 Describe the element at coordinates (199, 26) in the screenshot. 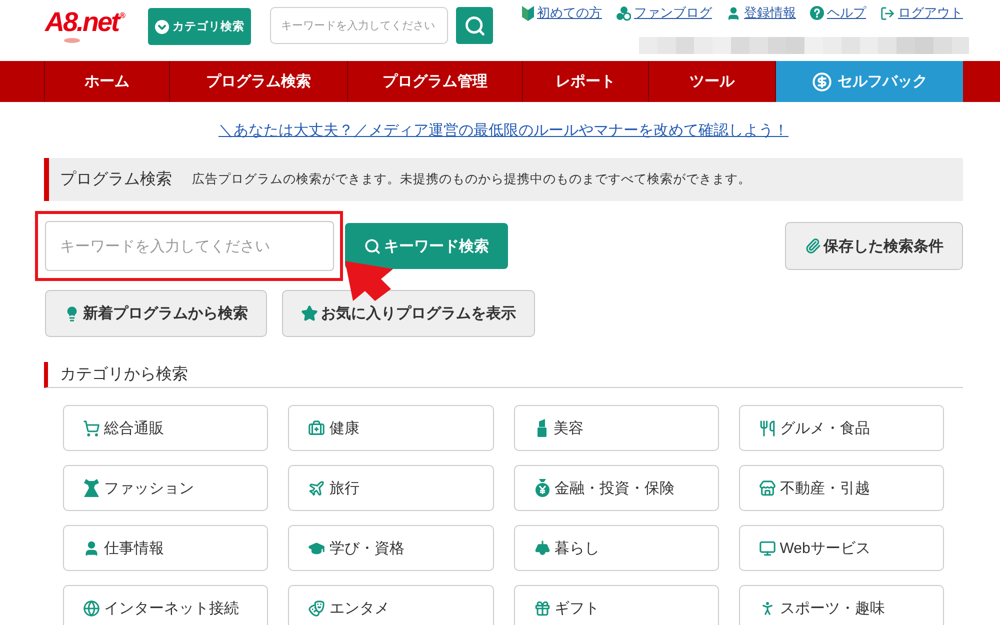

I see `category-search-button: カテゴリ検索` at that location.